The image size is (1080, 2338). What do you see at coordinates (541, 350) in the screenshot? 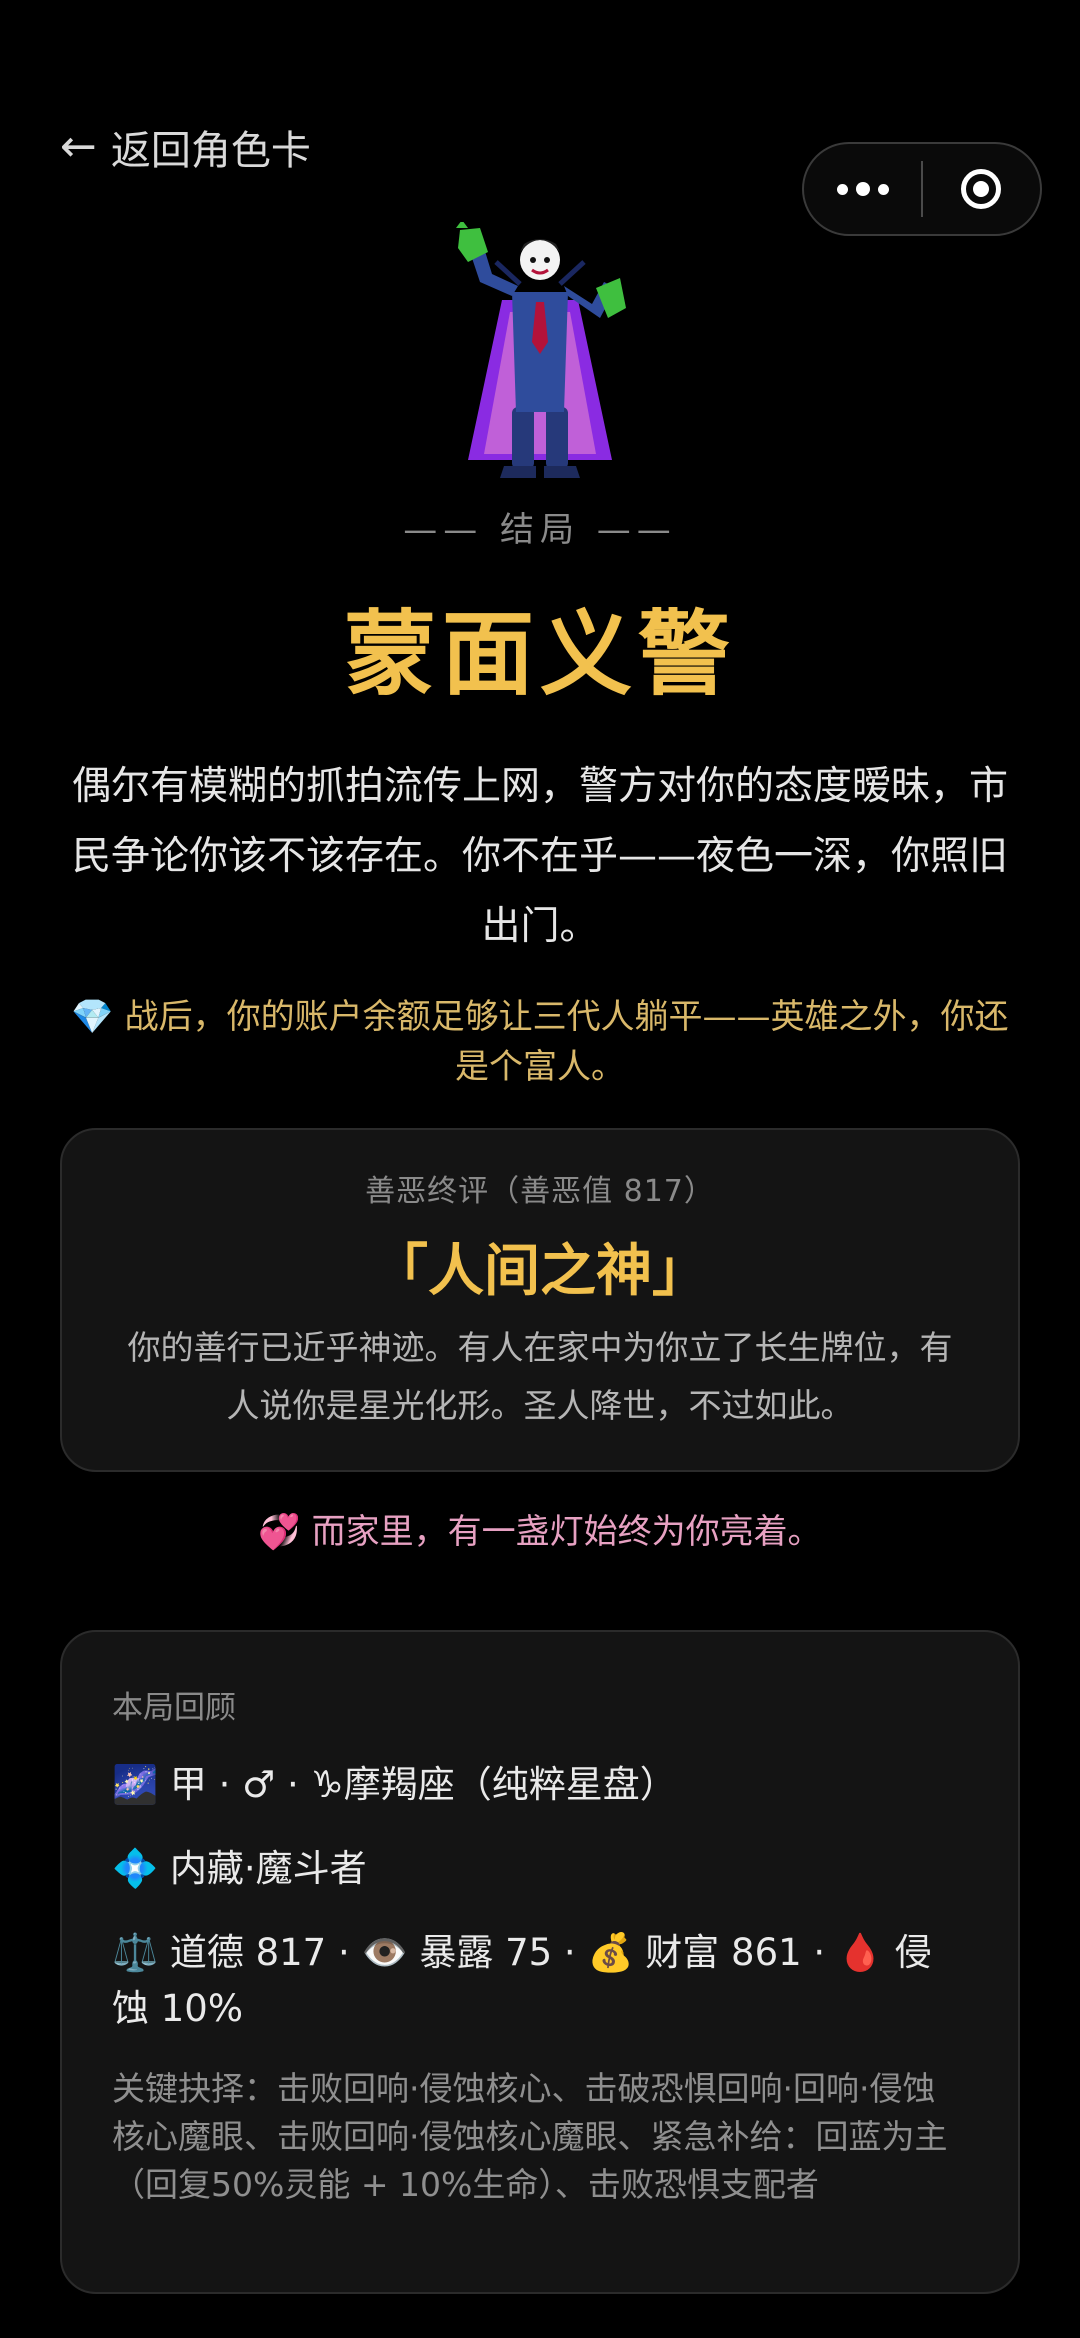
I see `villain-icon` at bounding box center [541, 350].